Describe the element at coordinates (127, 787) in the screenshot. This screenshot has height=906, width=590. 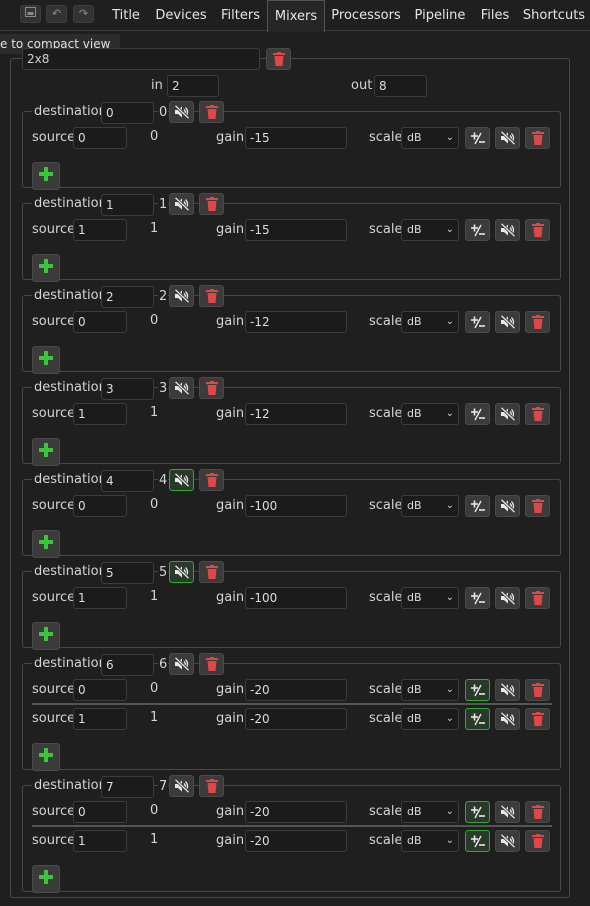
I see `destination-input: 7` at that location.